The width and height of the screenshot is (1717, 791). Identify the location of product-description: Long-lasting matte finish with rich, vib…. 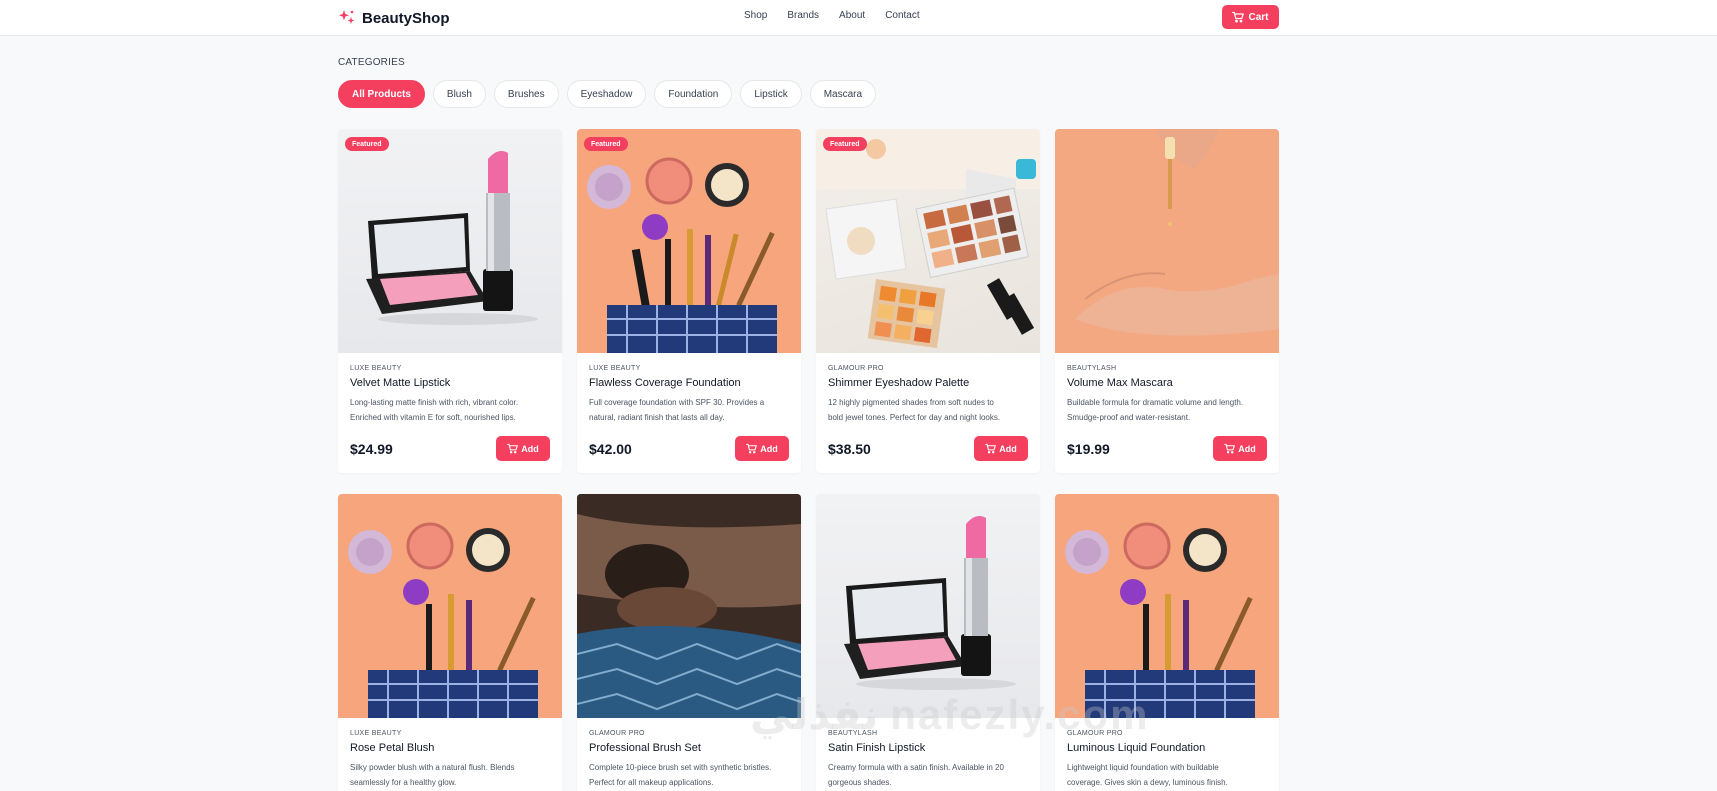
(450, 410).